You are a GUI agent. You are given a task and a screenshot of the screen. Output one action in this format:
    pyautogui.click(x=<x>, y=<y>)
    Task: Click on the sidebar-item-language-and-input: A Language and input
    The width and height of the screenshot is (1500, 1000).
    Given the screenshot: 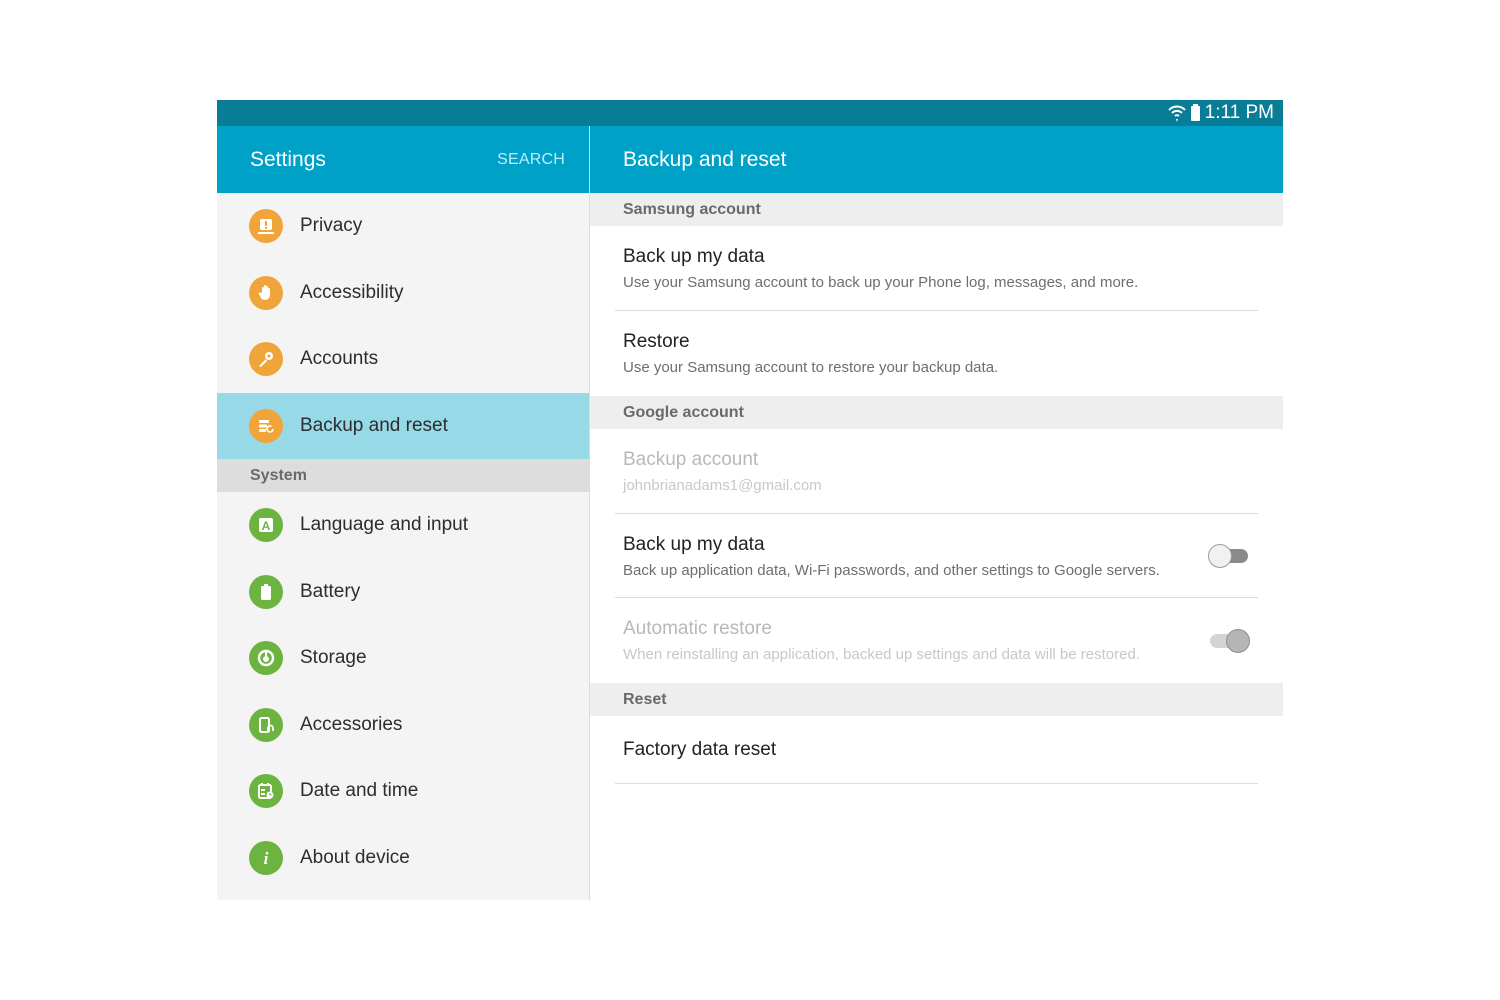 What is the action you would take?
    pyautogui.click(x=403, y=525)
    